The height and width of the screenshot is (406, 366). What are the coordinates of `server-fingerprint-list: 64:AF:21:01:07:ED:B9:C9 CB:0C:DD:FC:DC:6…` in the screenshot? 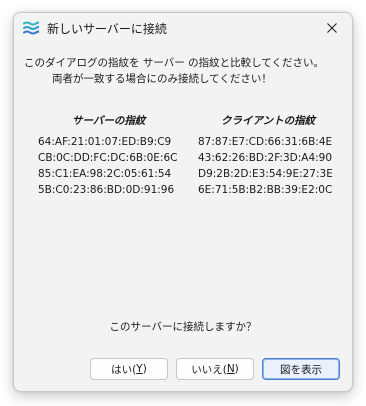 It's located at (108, 166).